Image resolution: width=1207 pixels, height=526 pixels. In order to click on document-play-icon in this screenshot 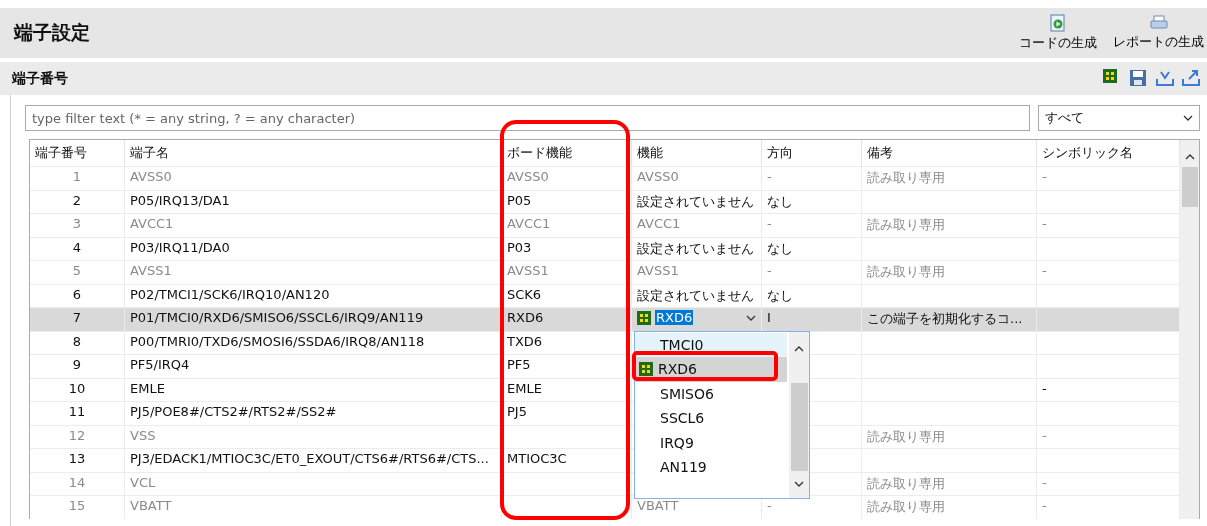, I will do `click(1058, 23)`.